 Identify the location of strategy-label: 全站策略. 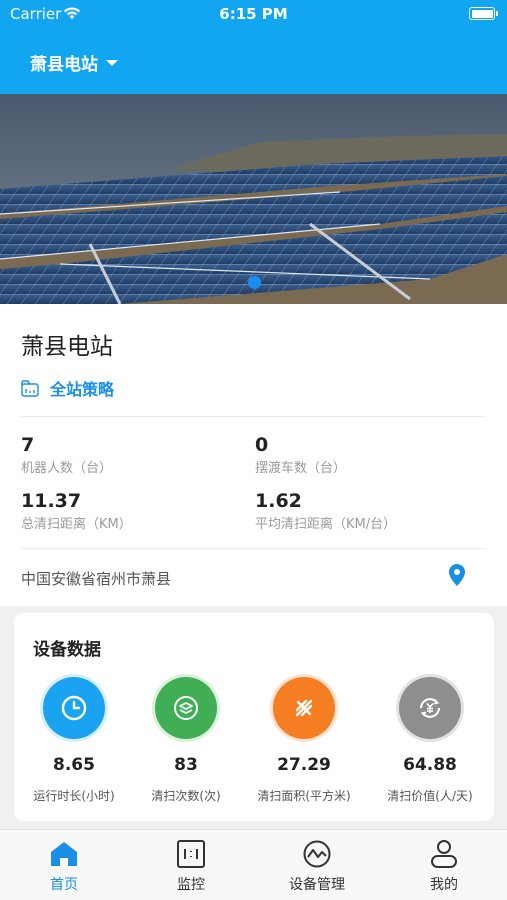
(82, 389).